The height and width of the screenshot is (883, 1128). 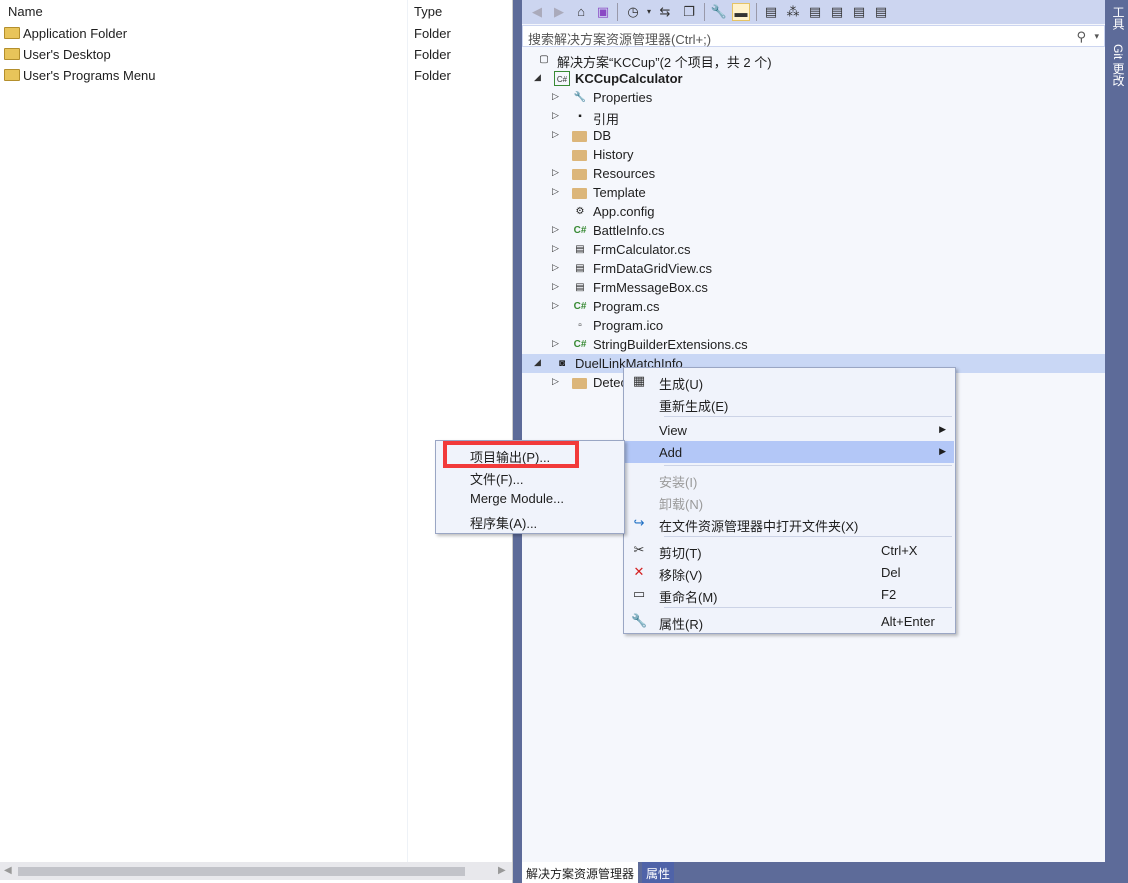 I want to click on menu-item: Add ▶, so click(x=789, y=452).